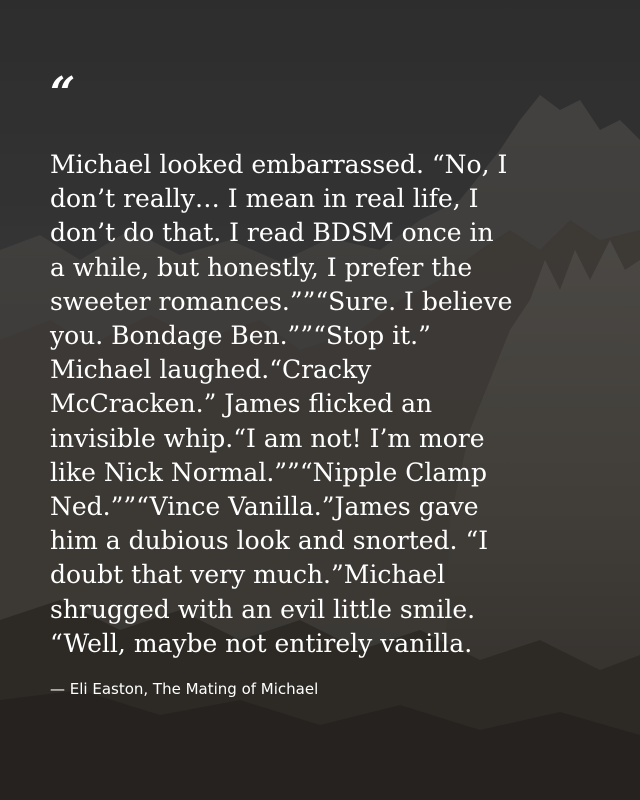 Image resolution: width=640 pixels, height=800 pixels. What do you see at coordinates (63, 93) in the screenshot?
I see `quote-mark-icon: “` at bounding box center [63, 93].